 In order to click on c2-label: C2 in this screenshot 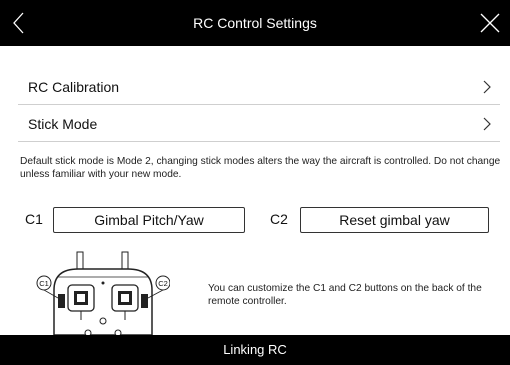, I will do `click(279, 219)`.